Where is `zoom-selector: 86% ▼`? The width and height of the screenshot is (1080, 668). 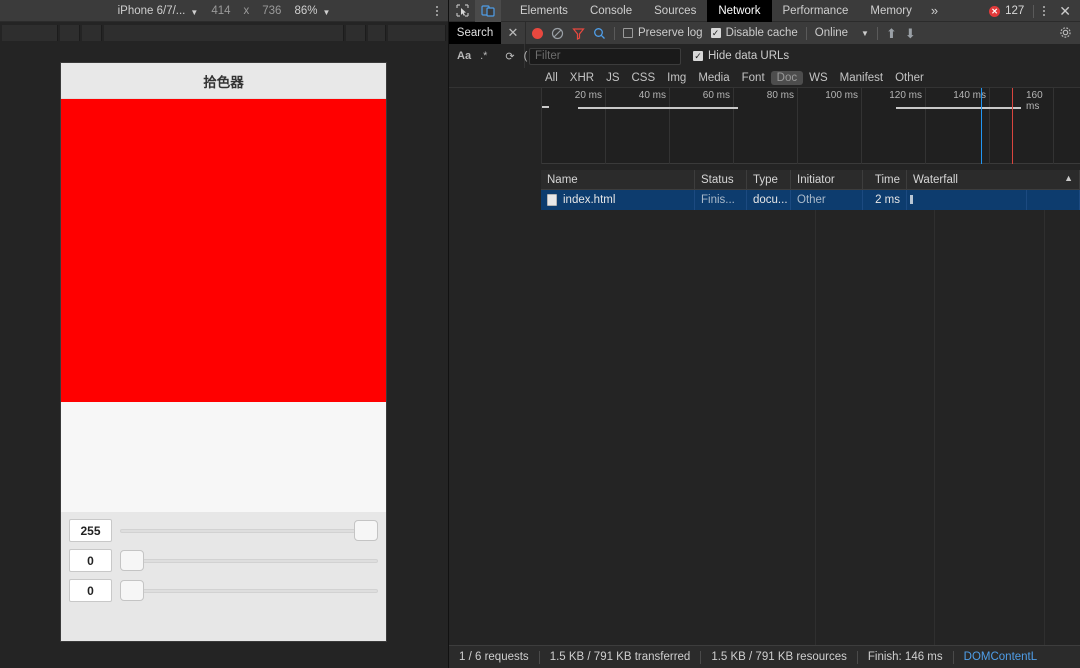 zoom-selector: 86% ▼ is located at coordinates (312, 11).